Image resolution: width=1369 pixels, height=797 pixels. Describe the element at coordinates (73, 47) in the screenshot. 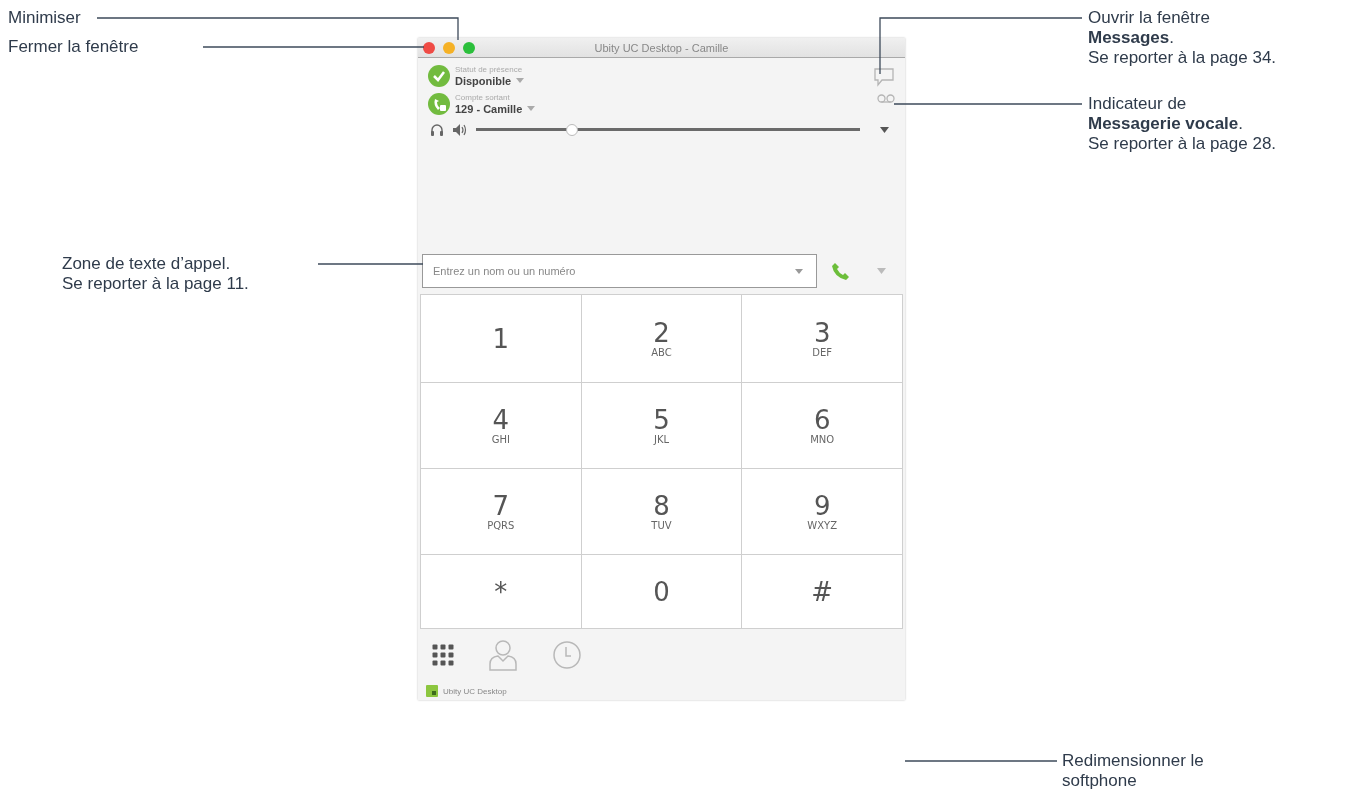

I see `callout-text: Fermer la fenêtre` at that location.